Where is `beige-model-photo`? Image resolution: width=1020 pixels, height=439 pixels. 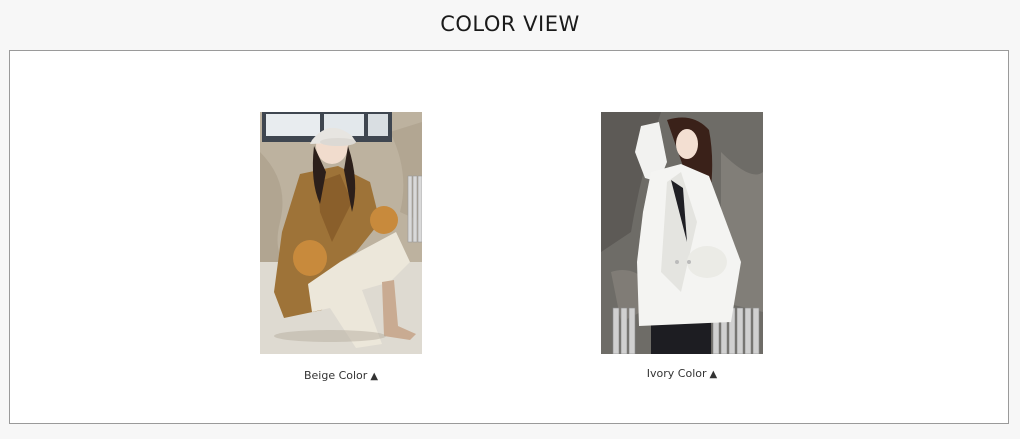 beige-model-photo is located at coordinates (341, 233).